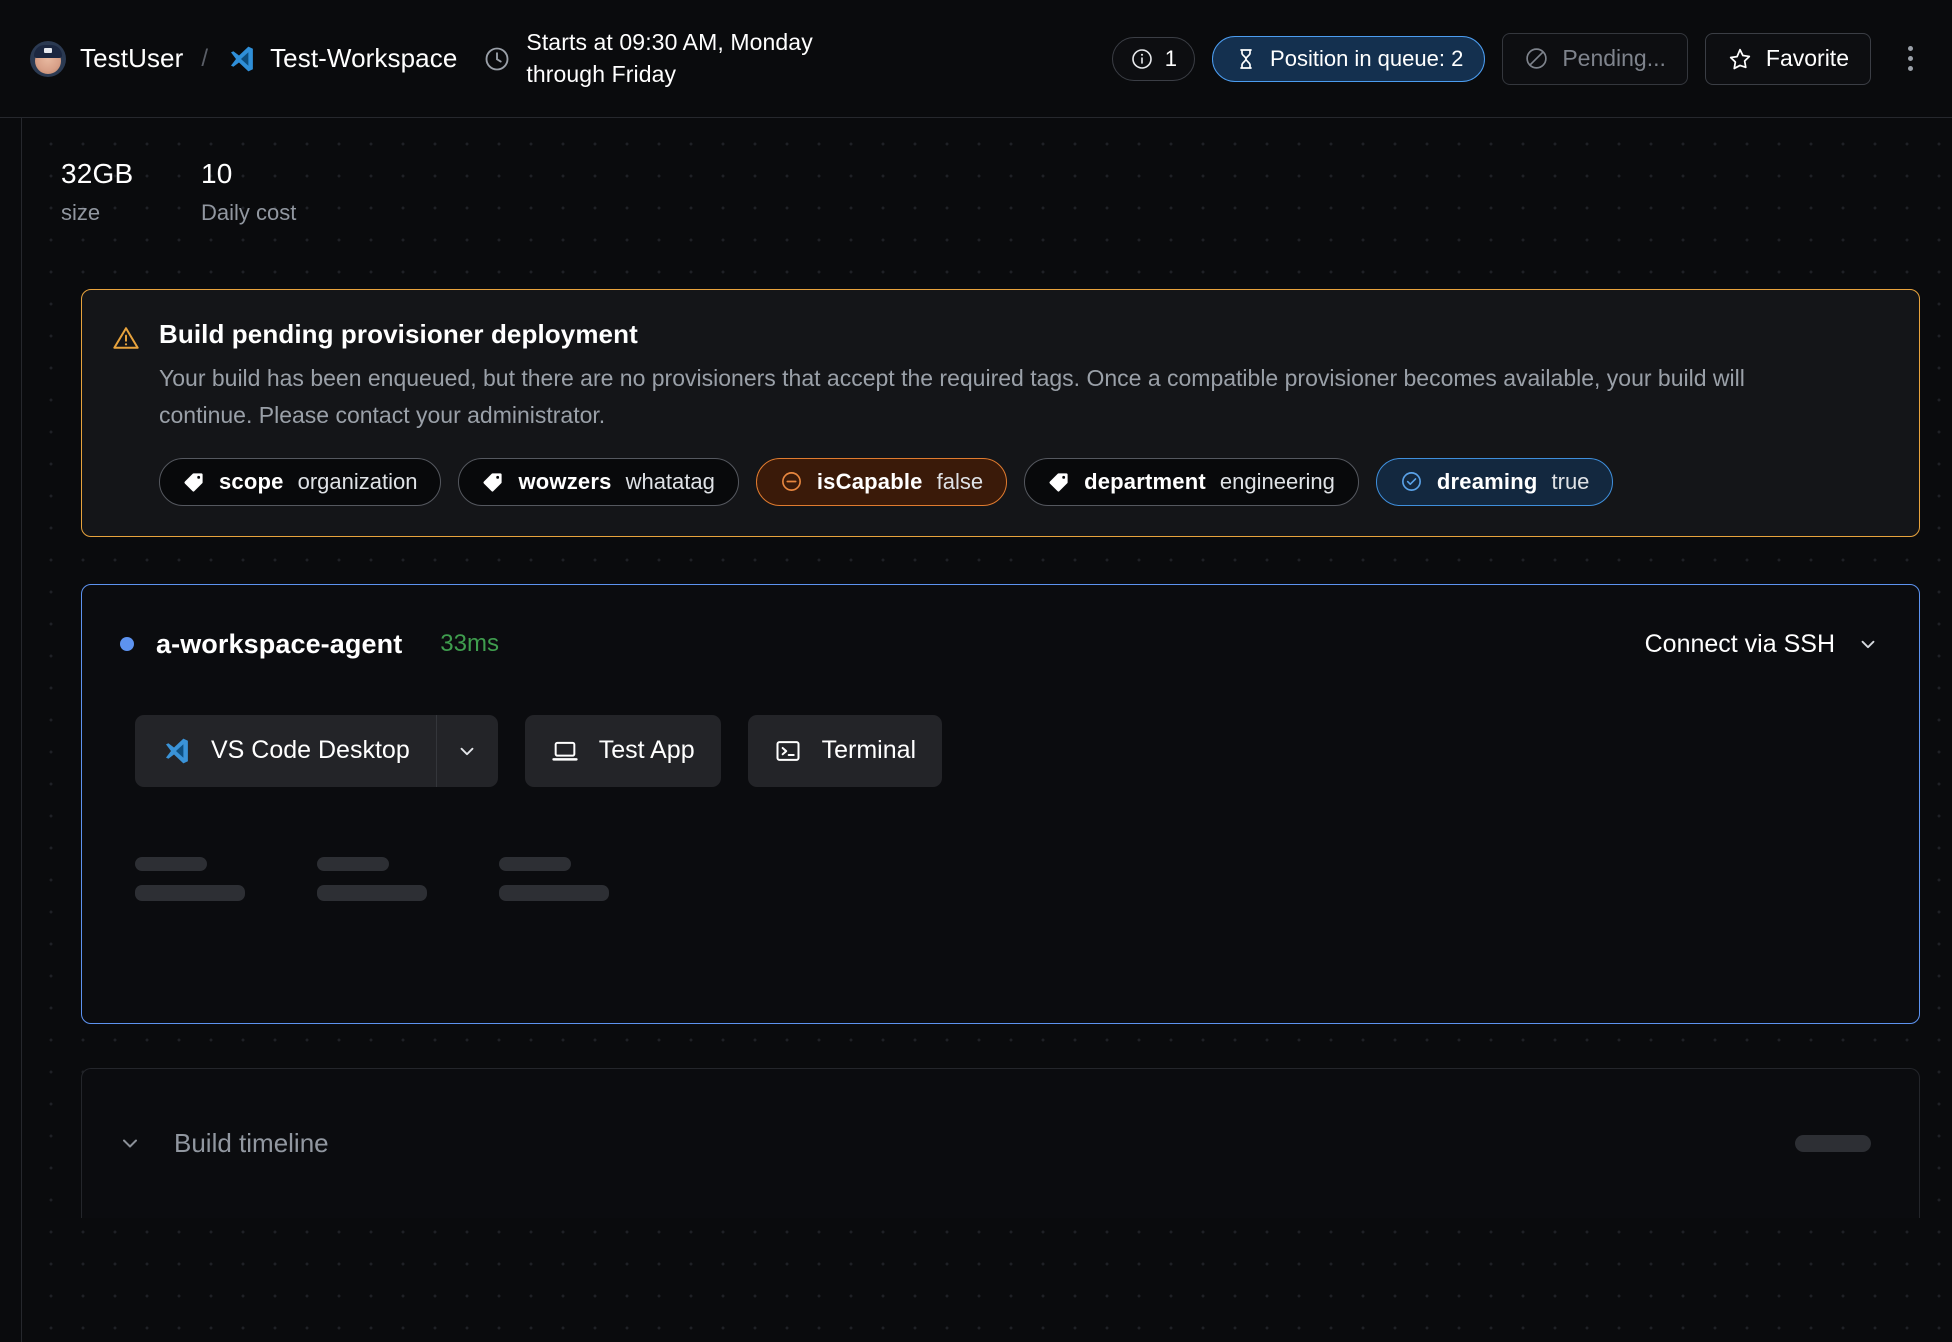  What do you see at coordinates (869, 750) in the screenshot?
I see `app-button-label: Terminal` at bounding box center [869, 750].